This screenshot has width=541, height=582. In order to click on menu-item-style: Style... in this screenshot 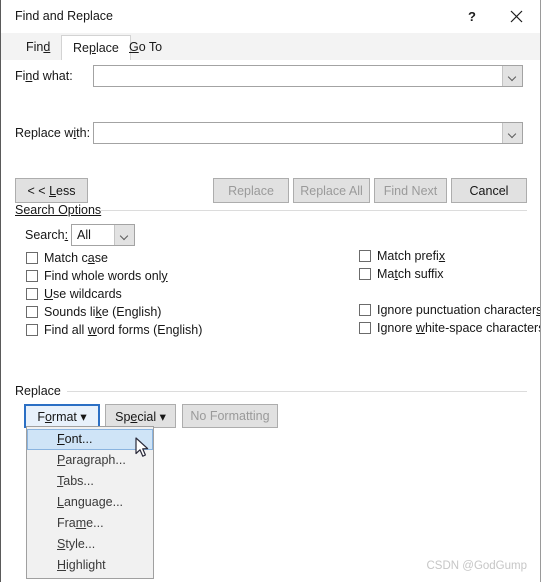, I will do `click(90, 544)`.